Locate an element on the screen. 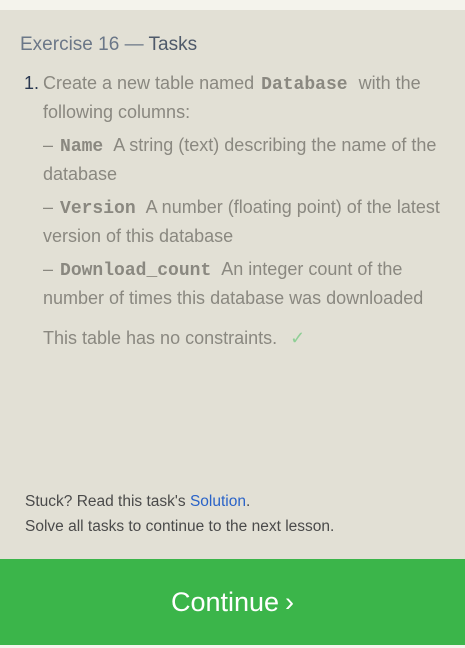  continue-label: Continue is located at coordinates (225, 601).